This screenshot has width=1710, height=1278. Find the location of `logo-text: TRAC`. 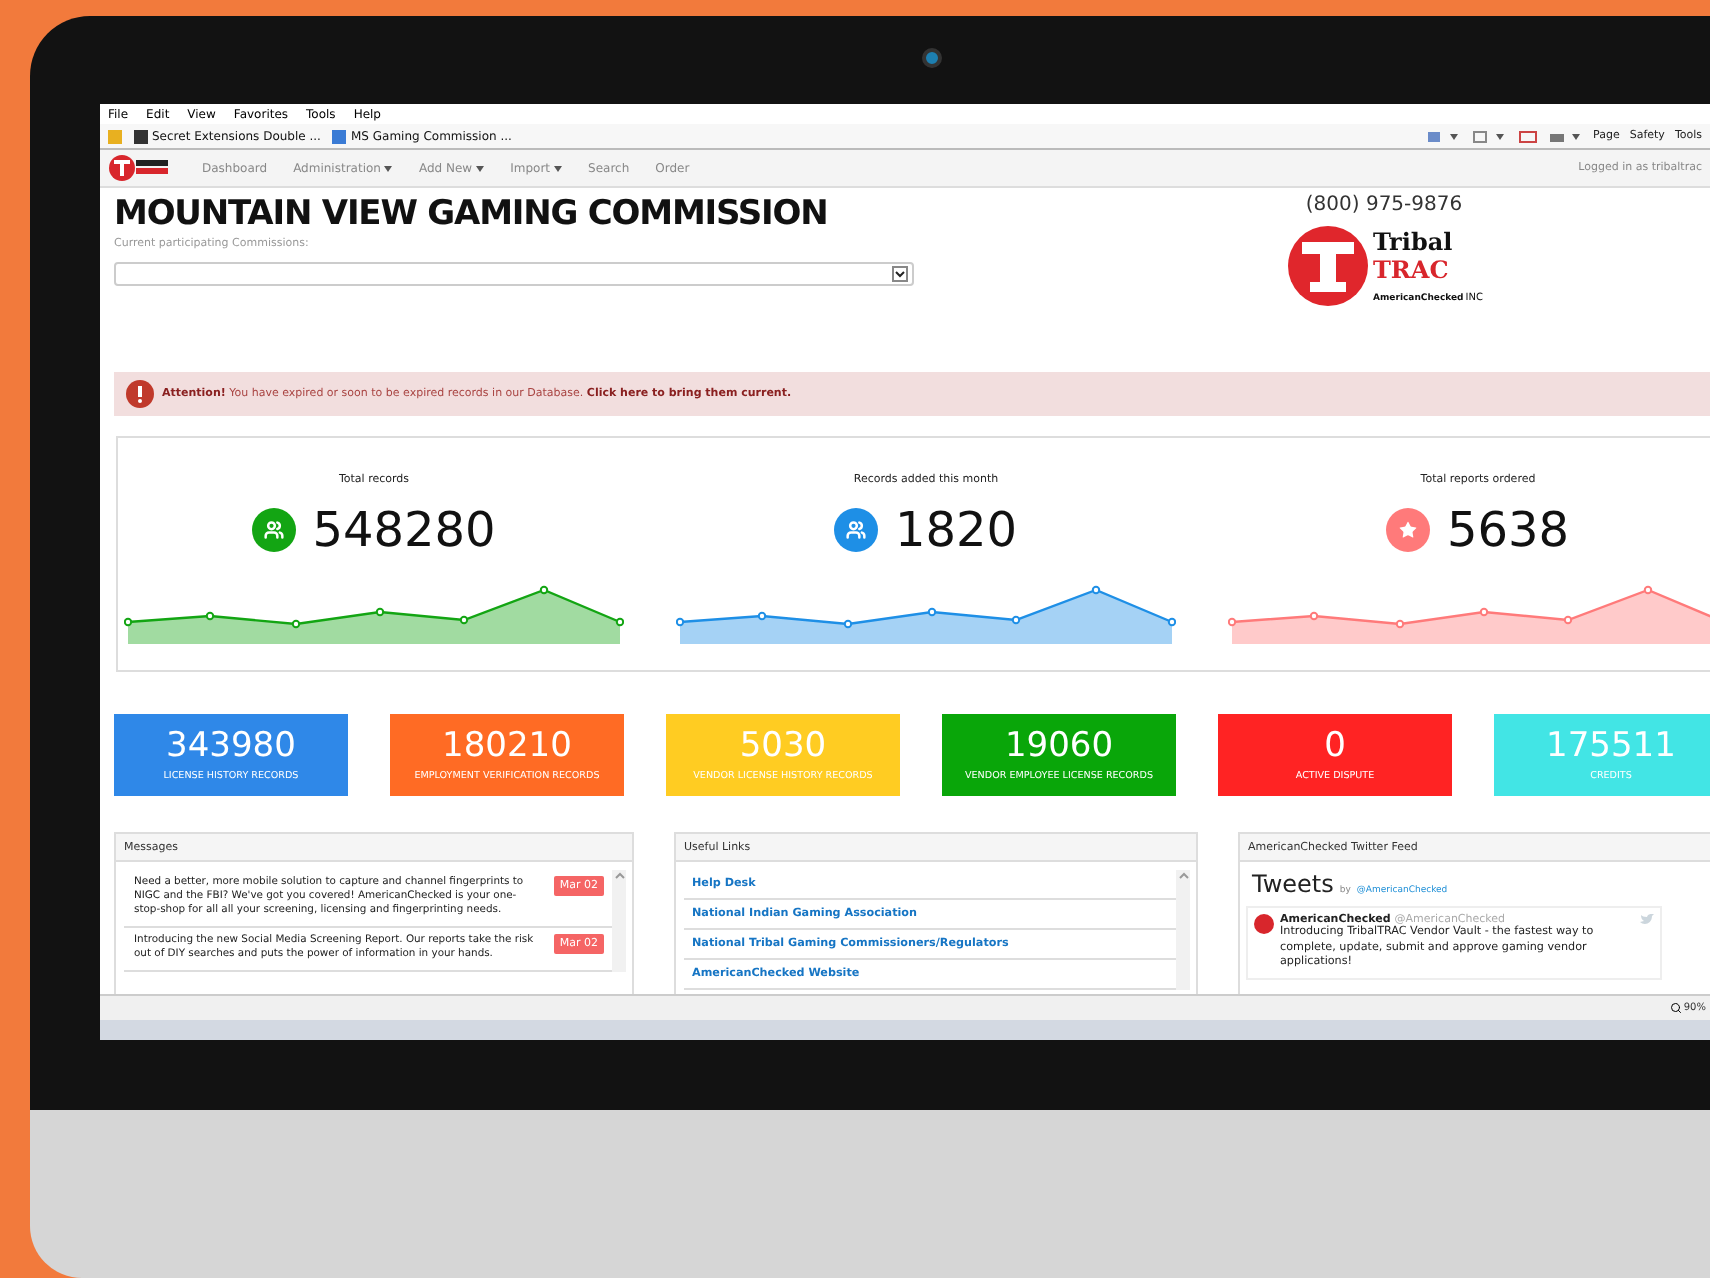

logo-text: TRAC is located at coordinates (1412, 270).